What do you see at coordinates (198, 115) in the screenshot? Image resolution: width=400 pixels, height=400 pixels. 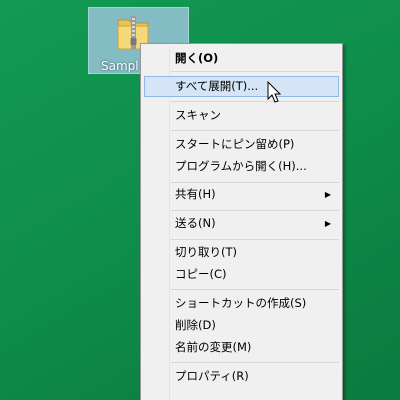 I see `menu-item-label: スキャン` at bounding box center [198, 115].